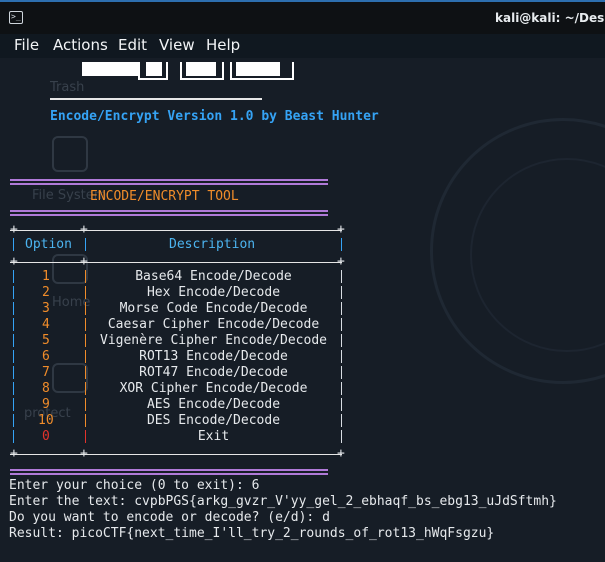  I want to click on option-number: 10, so click(46, 420).